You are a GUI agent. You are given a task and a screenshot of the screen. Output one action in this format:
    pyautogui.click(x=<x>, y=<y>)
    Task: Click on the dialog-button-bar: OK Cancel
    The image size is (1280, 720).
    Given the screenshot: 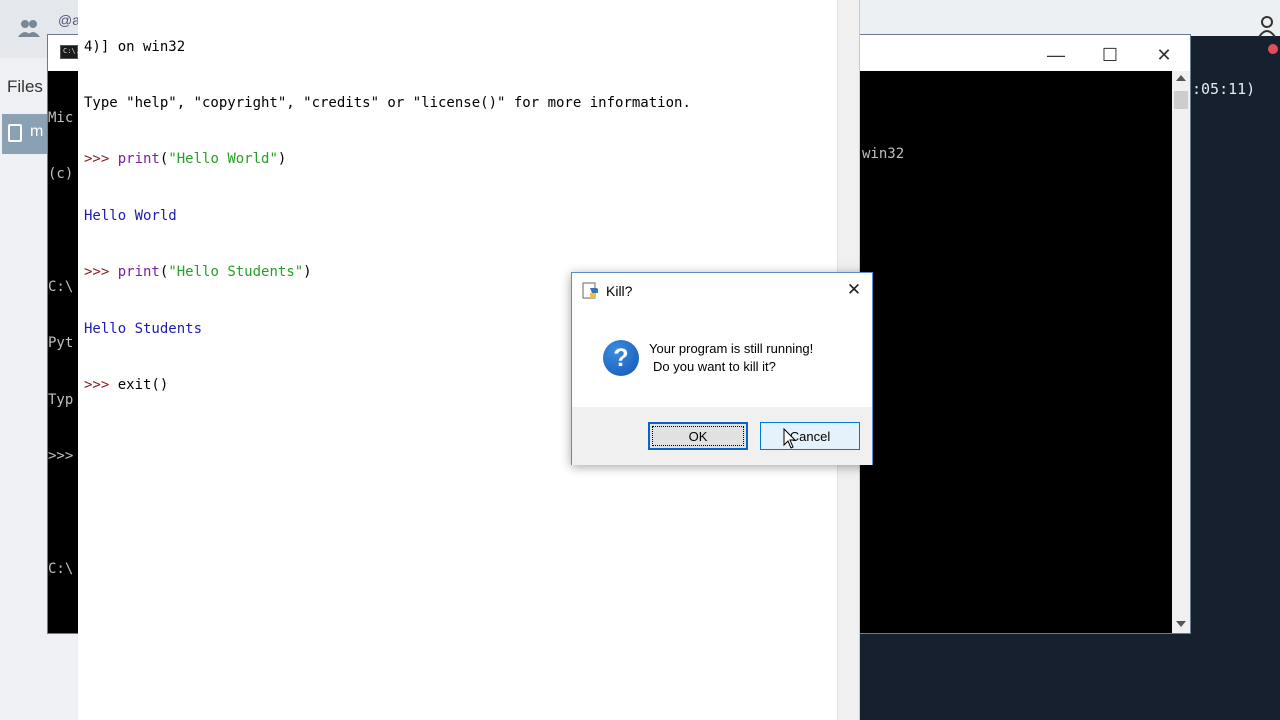 What is the action you would take?
    pyautogui.click(x=722, y=436)
    